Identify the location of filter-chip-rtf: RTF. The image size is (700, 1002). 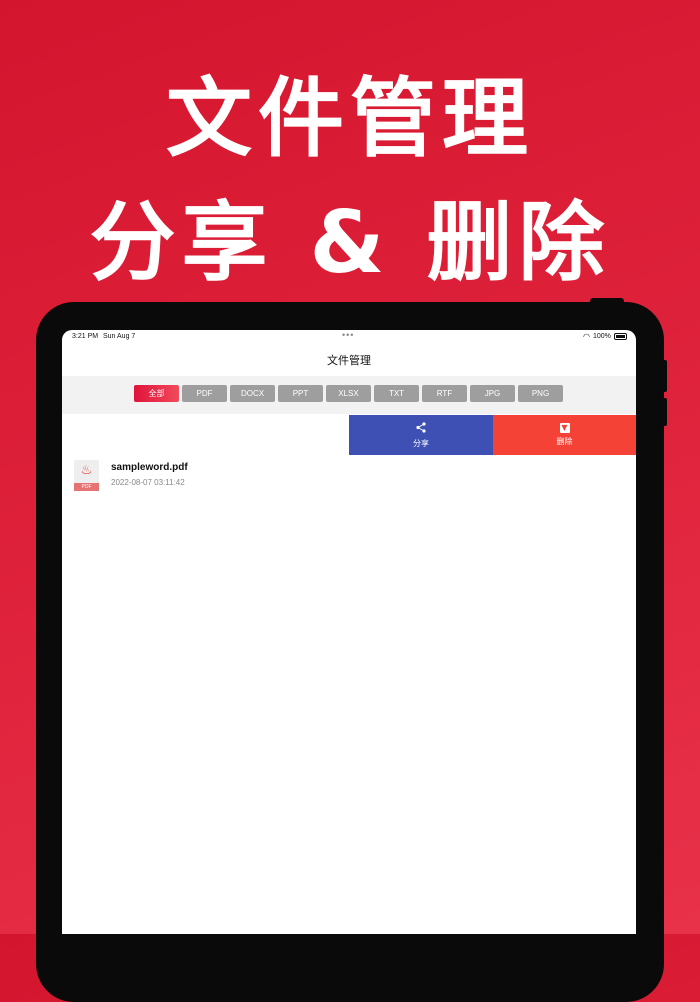
(444, 393).